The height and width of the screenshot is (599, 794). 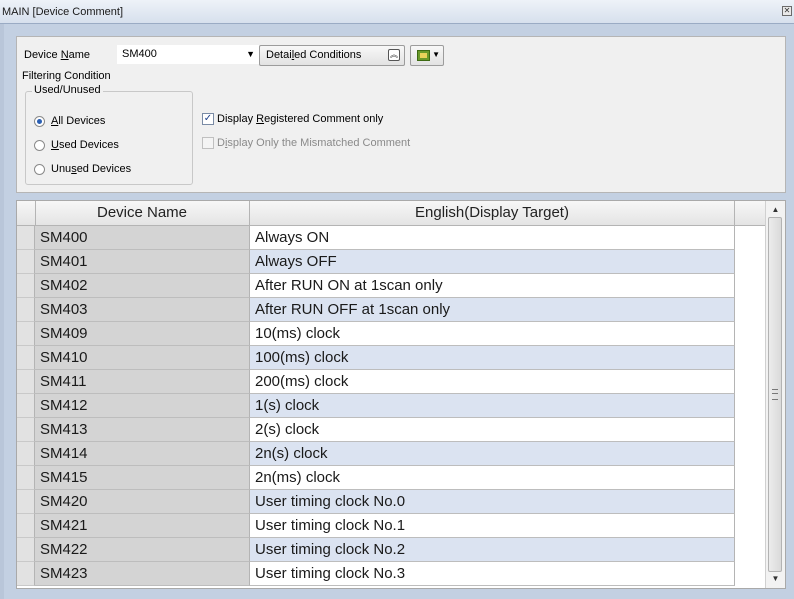 What do you see at coordinates (26, 213) in the screenshot?
I see `header-corner` at bounding box center [26, 213].